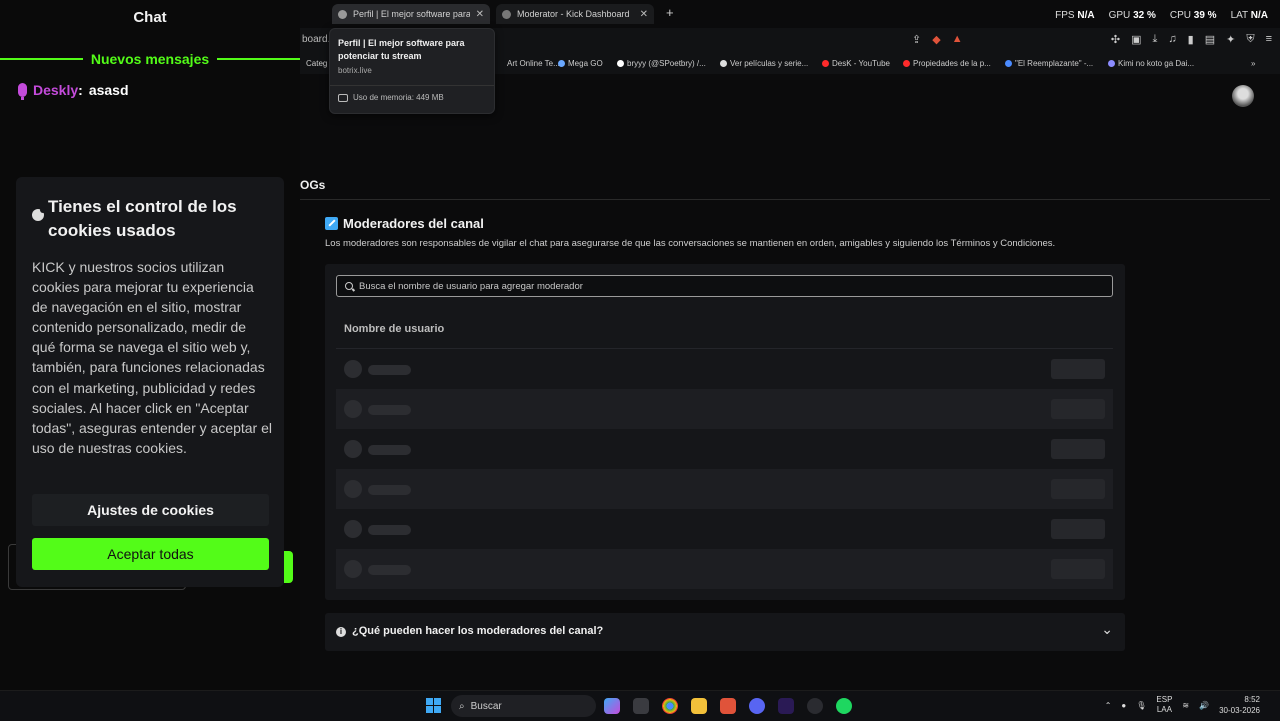 The width and height of the screenshot is (1280, 721). Describe the element at coordinates (55, 90) in the screenshot. I see `chat-username: Deskly` at that location.